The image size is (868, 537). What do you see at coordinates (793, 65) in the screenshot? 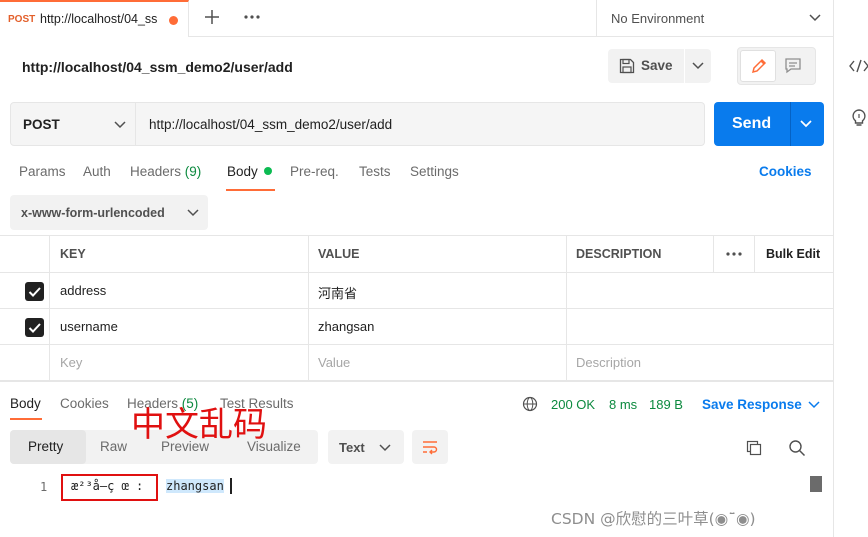
I see `comment-mode-icon` at bounding box center [793, 65].